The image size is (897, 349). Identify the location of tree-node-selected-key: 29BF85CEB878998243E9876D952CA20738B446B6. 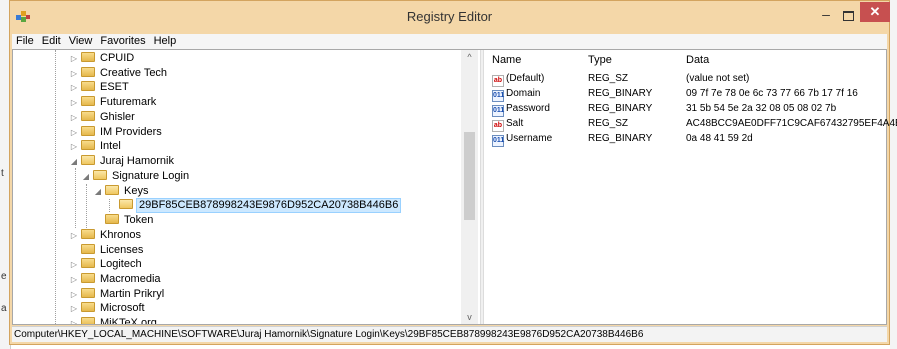
(254, 205).